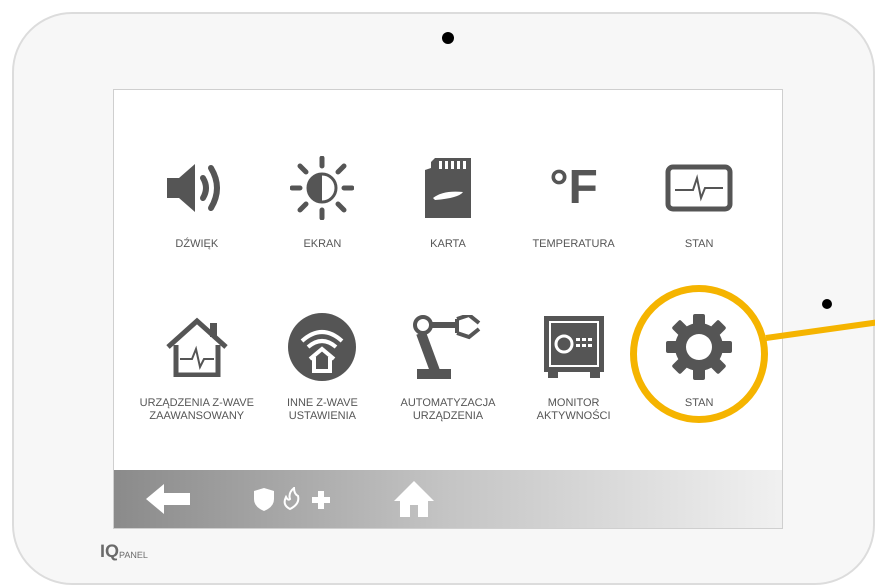 The image size is (875, 587). I want to click on brand-name: PANEL, so click(133, 555).